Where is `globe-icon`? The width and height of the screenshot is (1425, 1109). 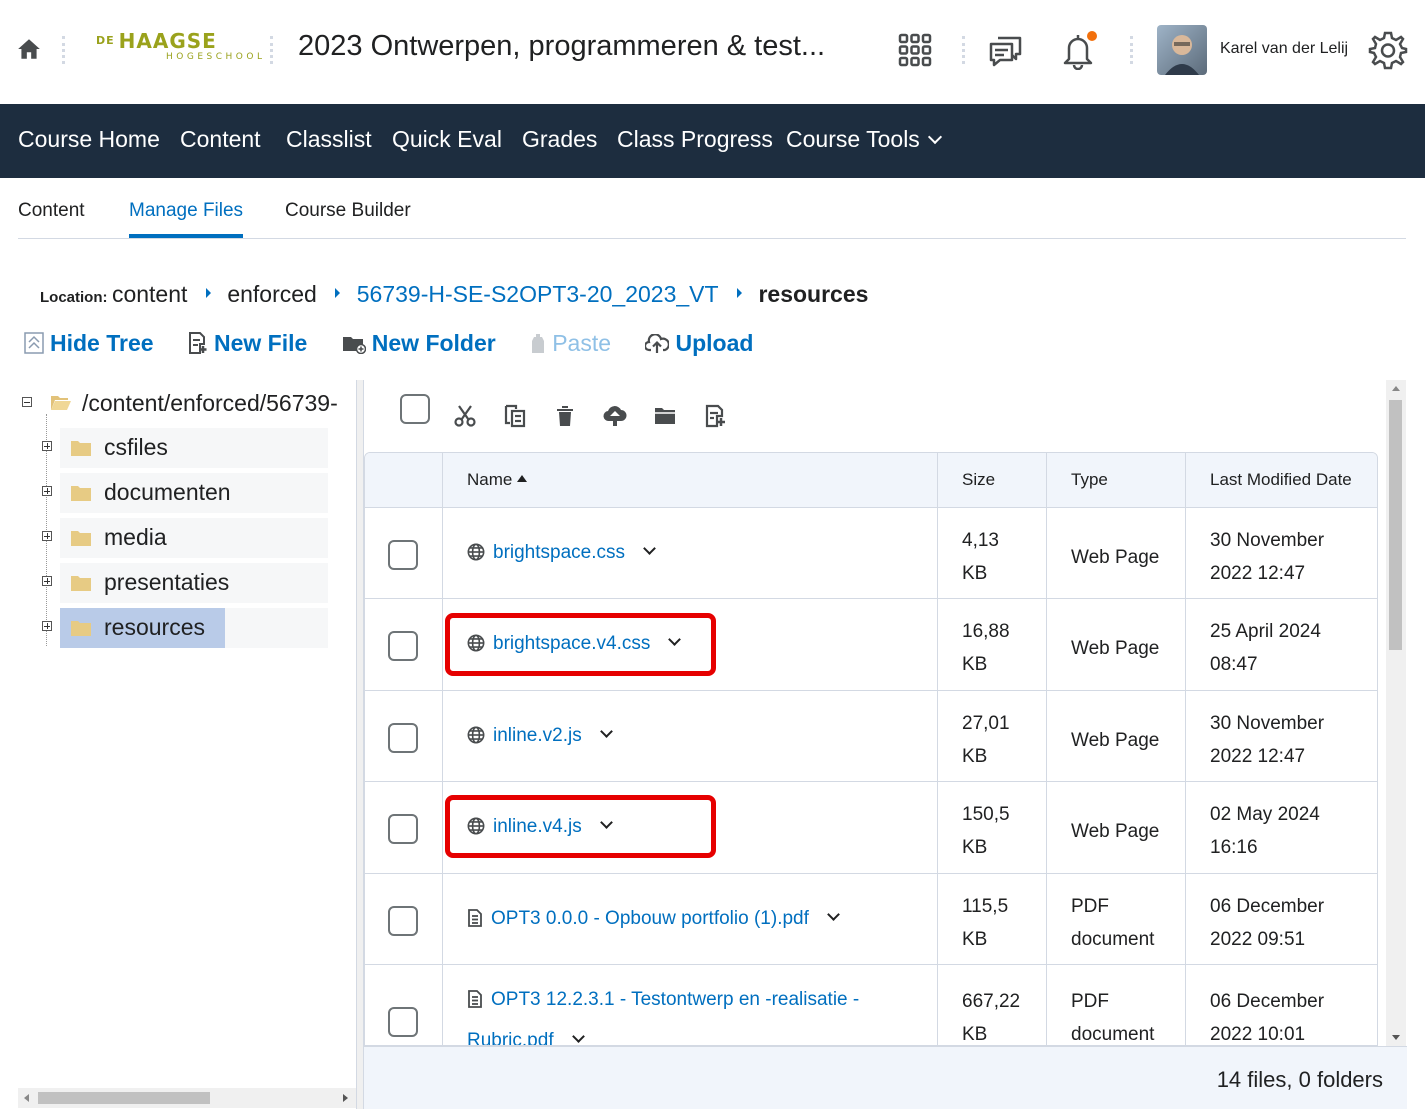 globe-icon is located at coordinates (476, 552).